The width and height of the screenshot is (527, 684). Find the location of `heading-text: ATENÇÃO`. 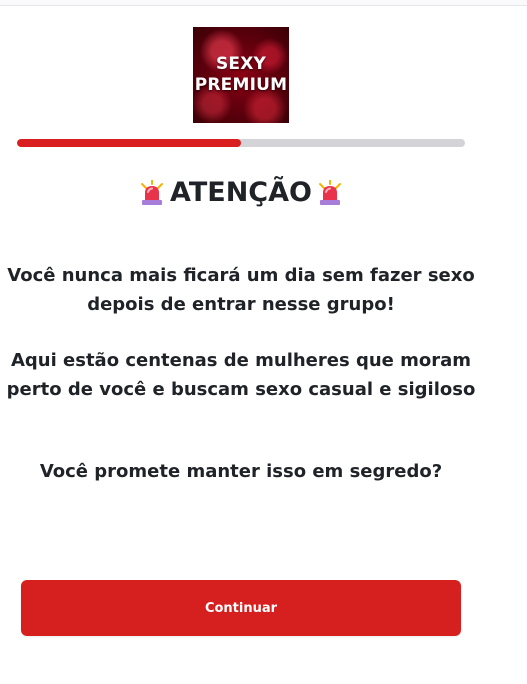

heading-text: ATENÇÃO is located at coordinates (241, 192).